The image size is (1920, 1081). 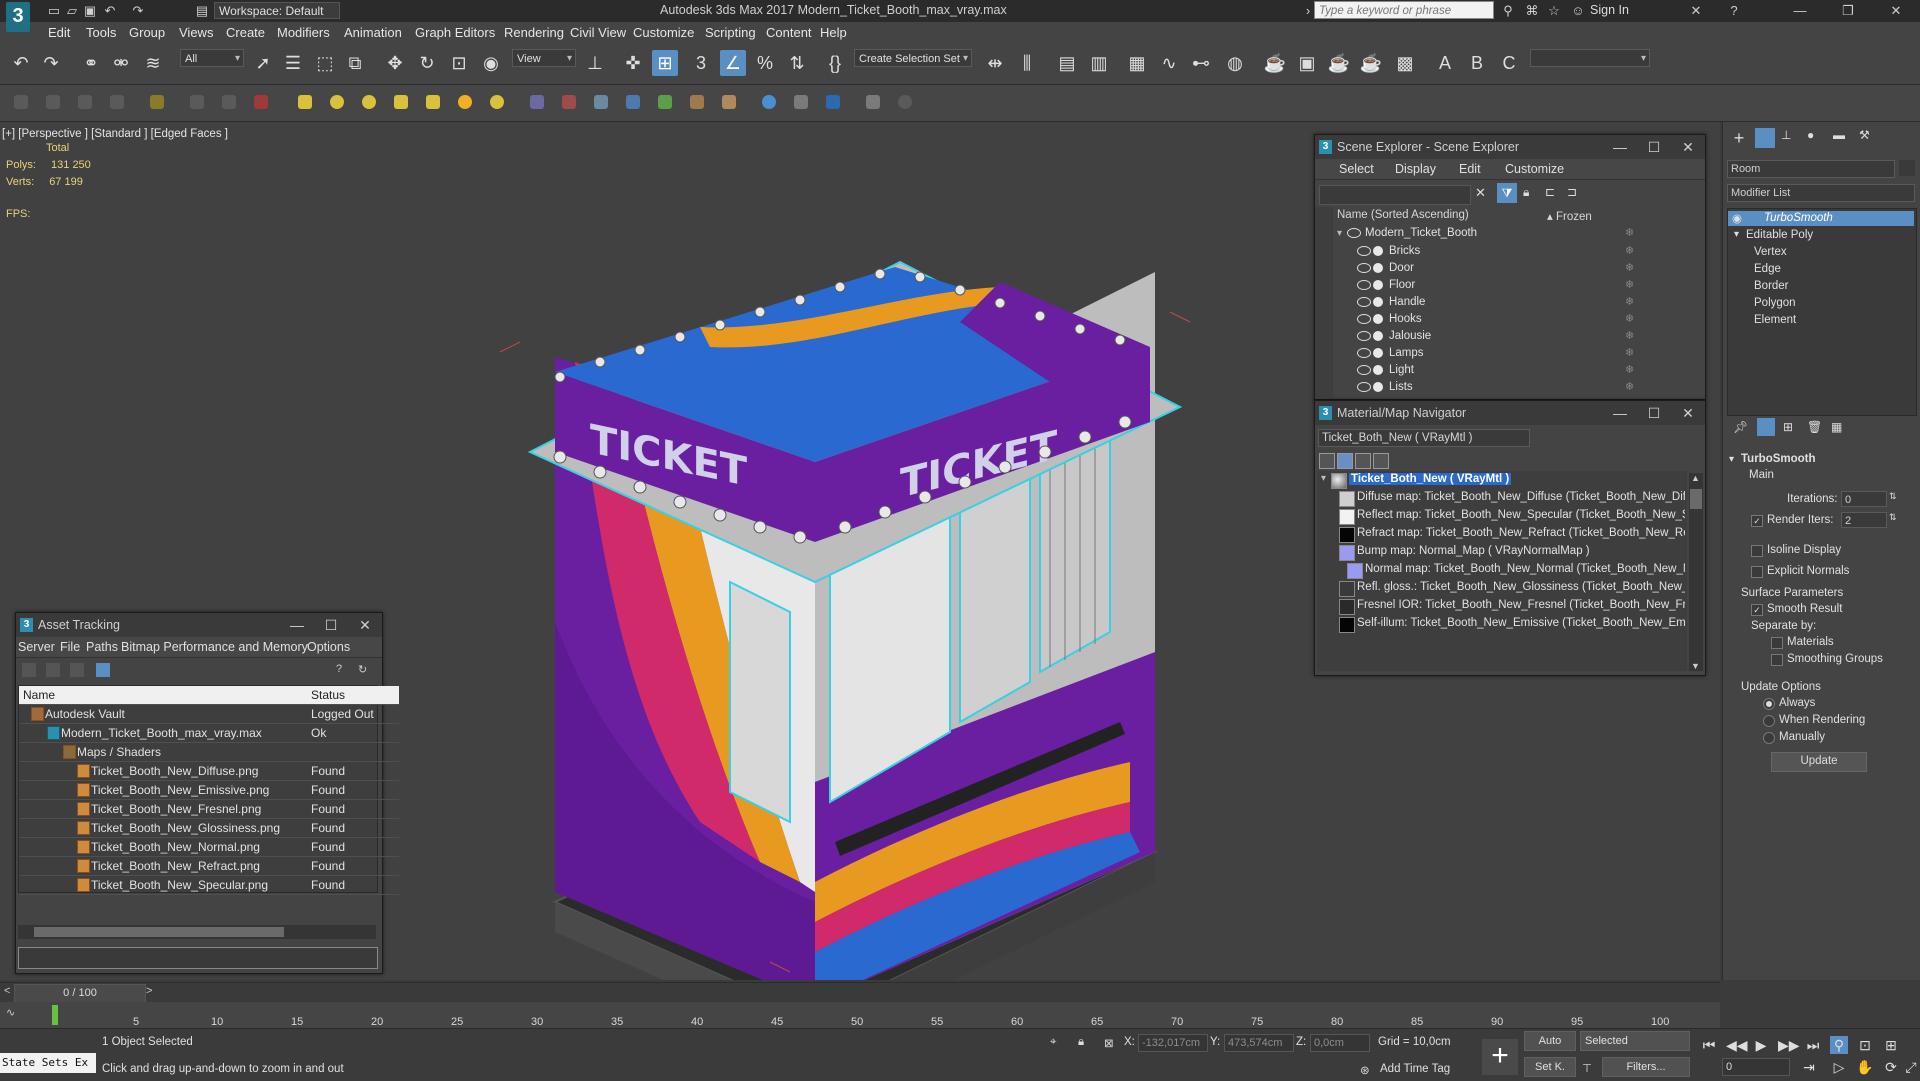 What do you see at coordinates (70, 647) in the screenshot?
I see `at-menu-file: File` at bounding box center [70, 647].